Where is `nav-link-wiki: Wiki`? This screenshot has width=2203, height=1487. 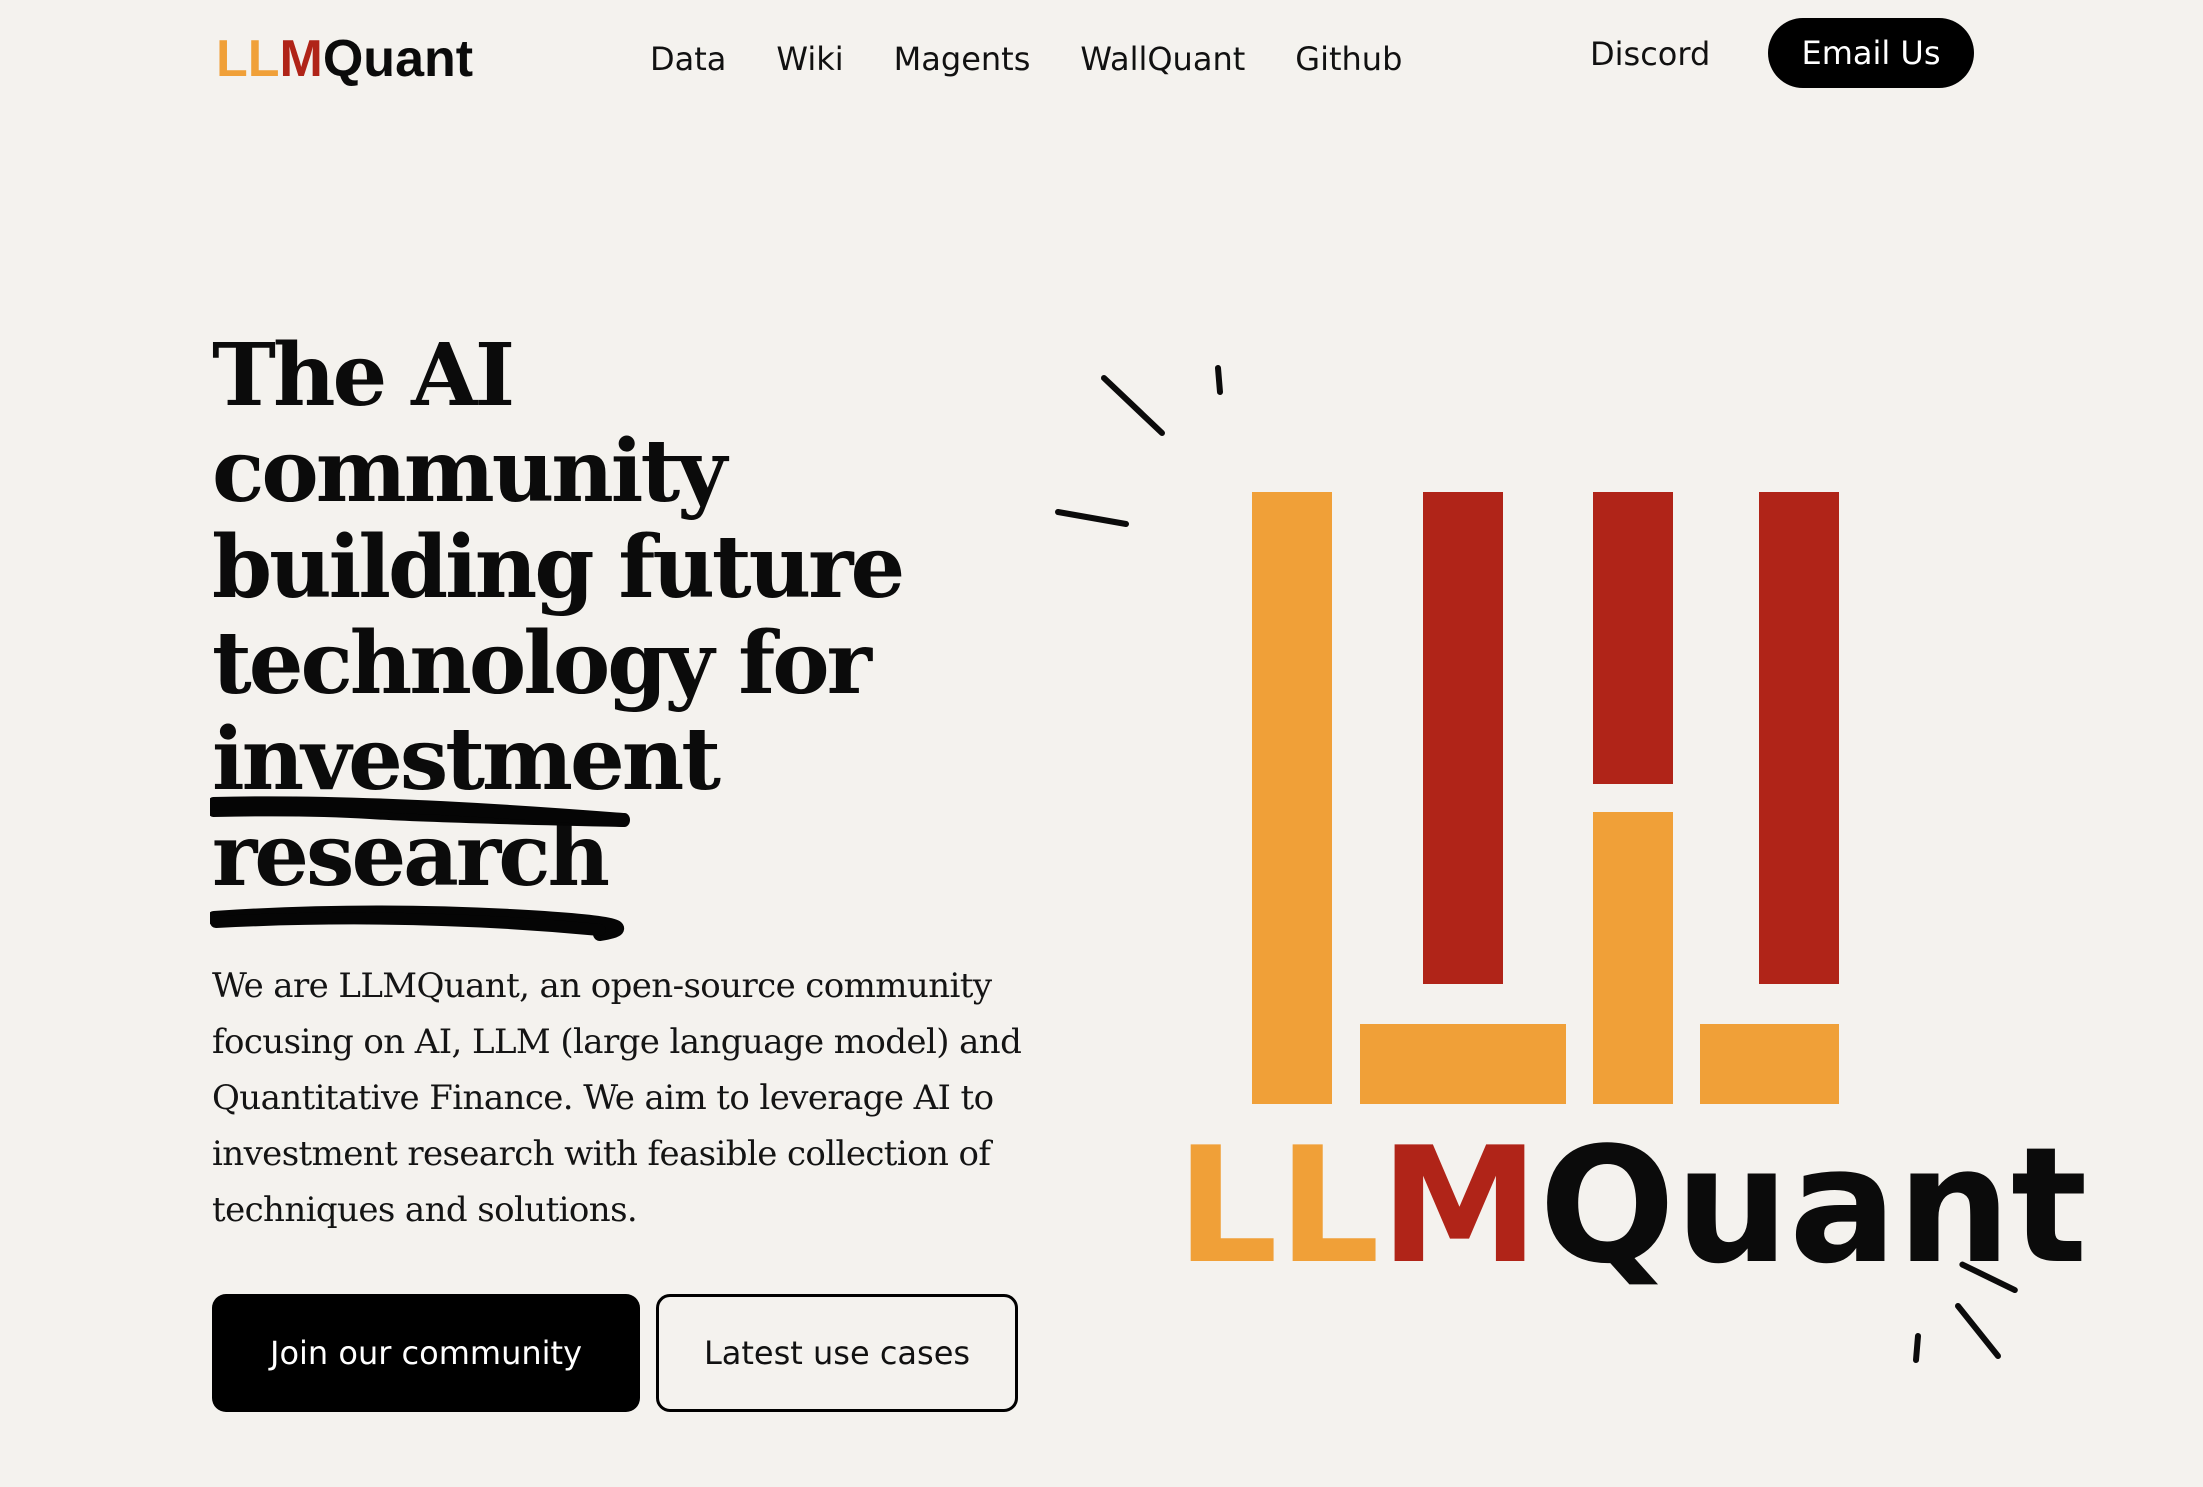 nav-link-wiki: Wiki is located at coordinates (809, 59).